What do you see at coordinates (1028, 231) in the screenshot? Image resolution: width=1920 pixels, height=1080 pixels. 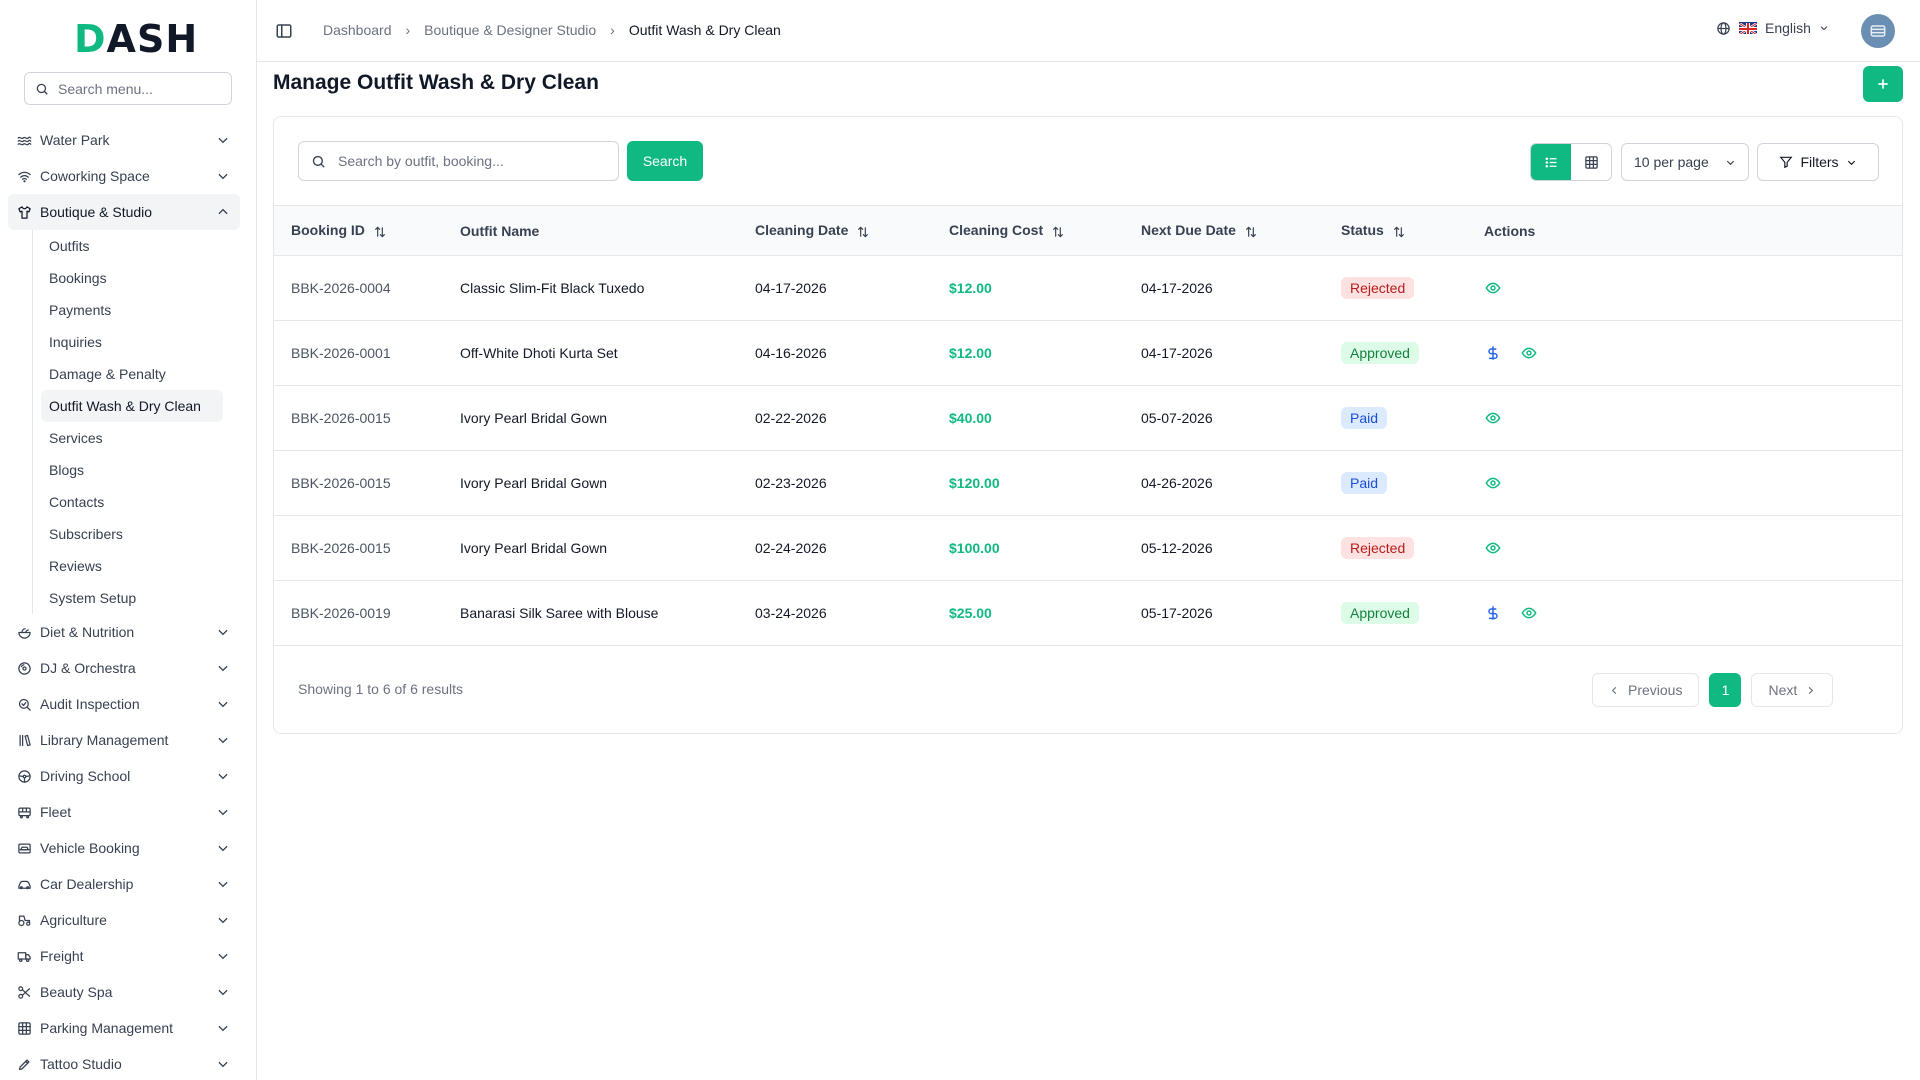 I see `column-header-cleaning-cost: Cleaning Cost` at bounding box center [1028, 231].